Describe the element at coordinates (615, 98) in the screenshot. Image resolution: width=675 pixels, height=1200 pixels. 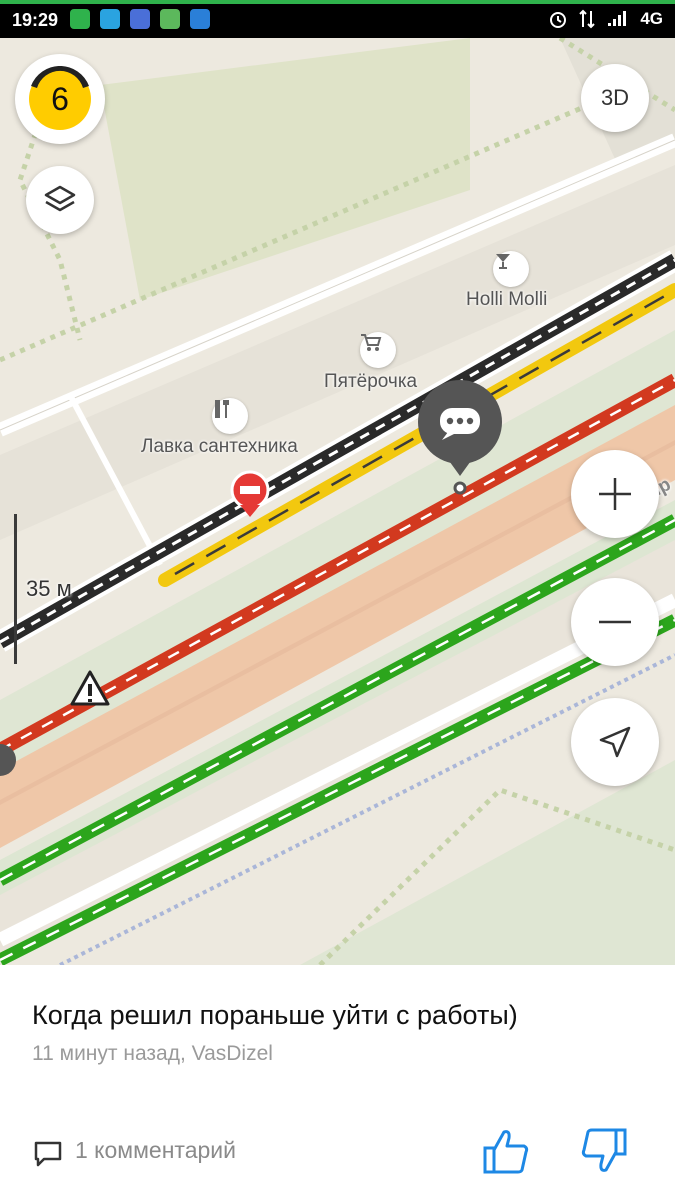
I see `3d-toggle-button: 3D` at that location.